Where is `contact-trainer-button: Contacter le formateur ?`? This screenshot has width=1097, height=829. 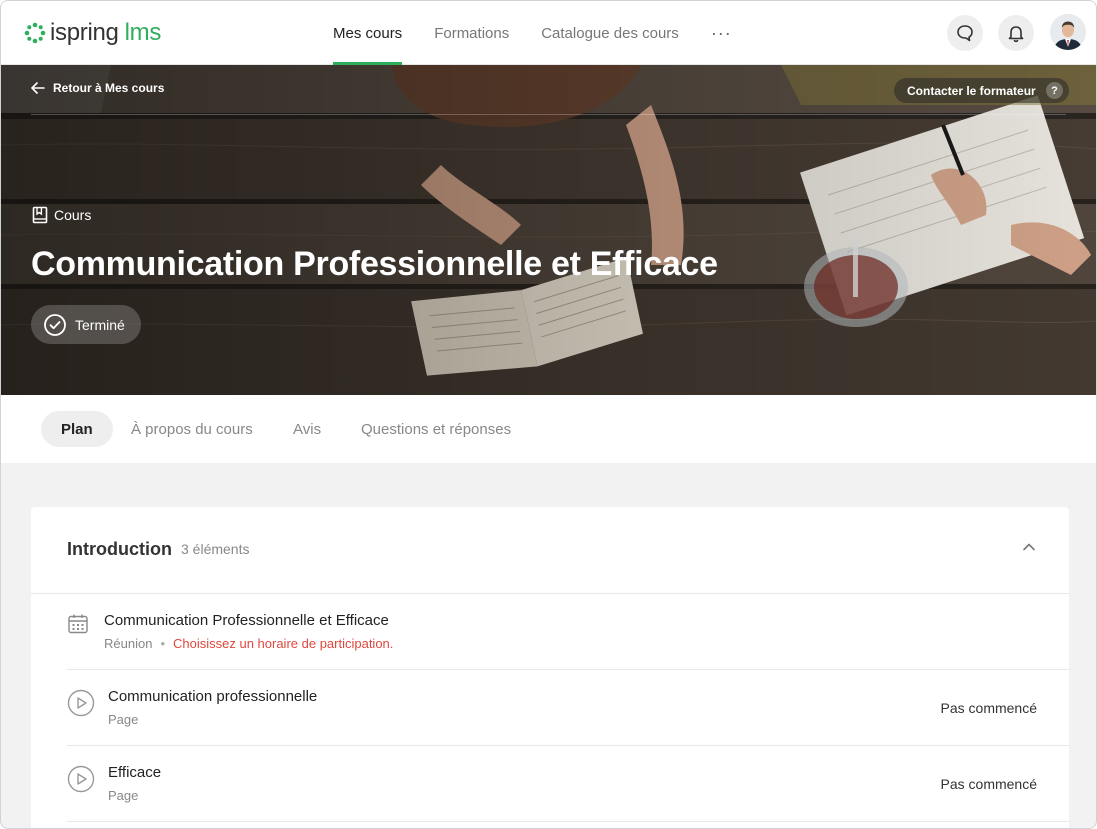 contact-trainer-button: Contacter le formateur ? is located at coordinates (981, 90).